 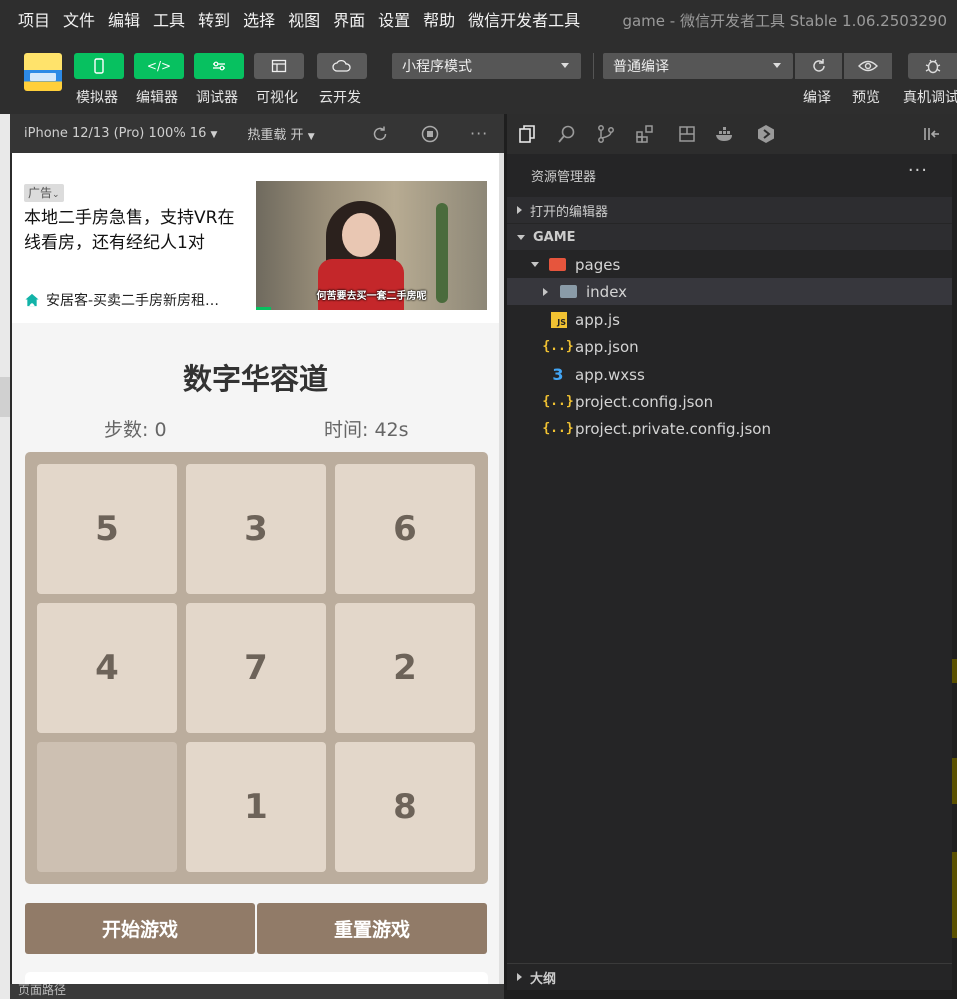 I want to click on preview-button, so click(x=868, y=66).